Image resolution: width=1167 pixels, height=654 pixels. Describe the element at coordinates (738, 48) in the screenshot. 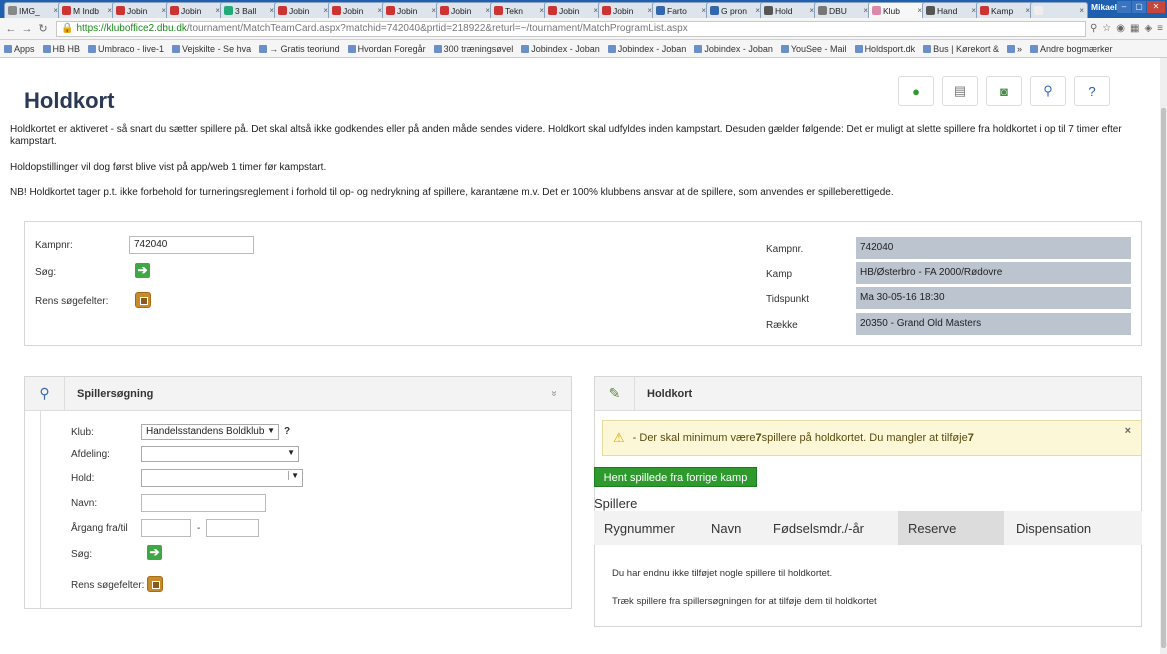

I see `bookmark-label: Jobindex - Joban` at that location.